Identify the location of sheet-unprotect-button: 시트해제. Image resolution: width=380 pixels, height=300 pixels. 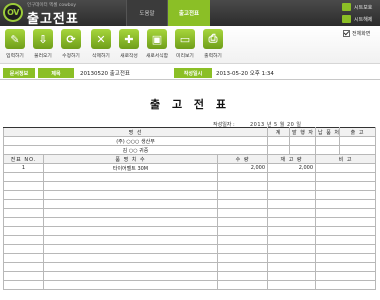
(361, 19).